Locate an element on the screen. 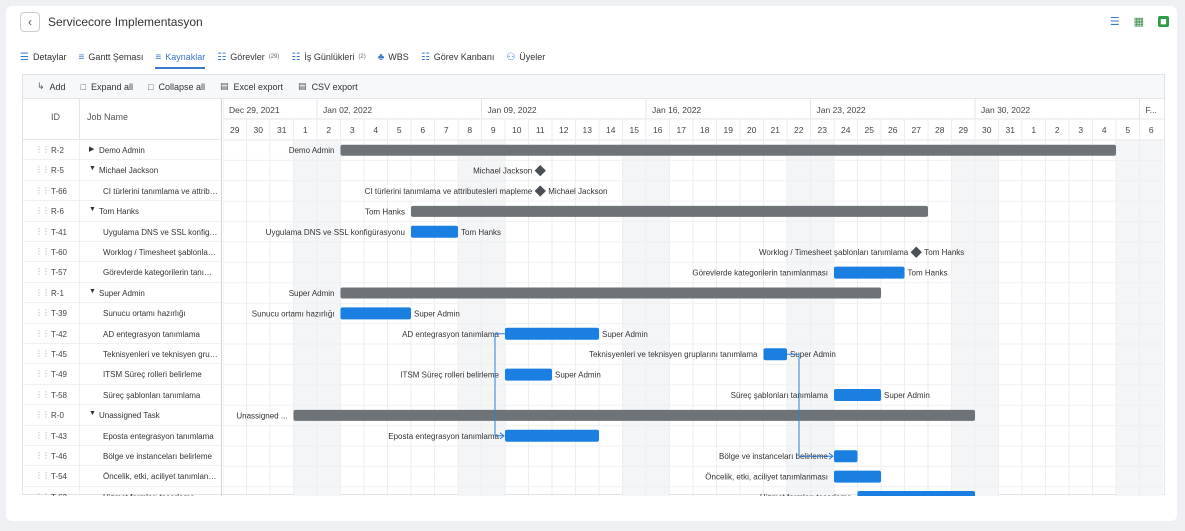 This screenshot has height=531, width=1185. table-row: ⋮⋮ T-46 Bölge ve instanceları belirleme is located at coordinates (122, 456).